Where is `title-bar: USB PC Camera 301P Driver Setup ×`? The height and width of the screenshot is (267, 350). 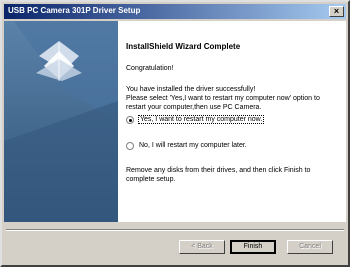
title-bar: USB PC Camera 301P Driver Setup × is located at coordinates (175, 11).